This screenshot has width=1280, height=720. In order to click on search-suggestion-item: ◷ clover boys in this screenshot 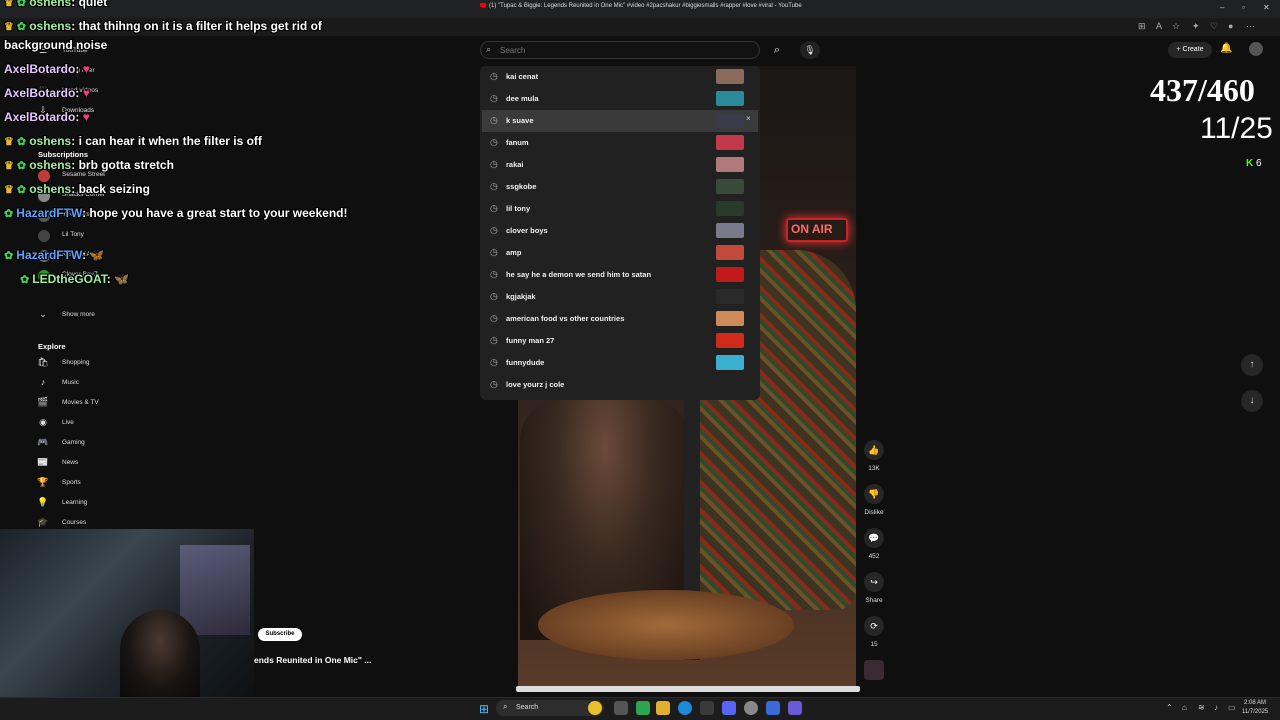, I will do `click(620, 231)`.